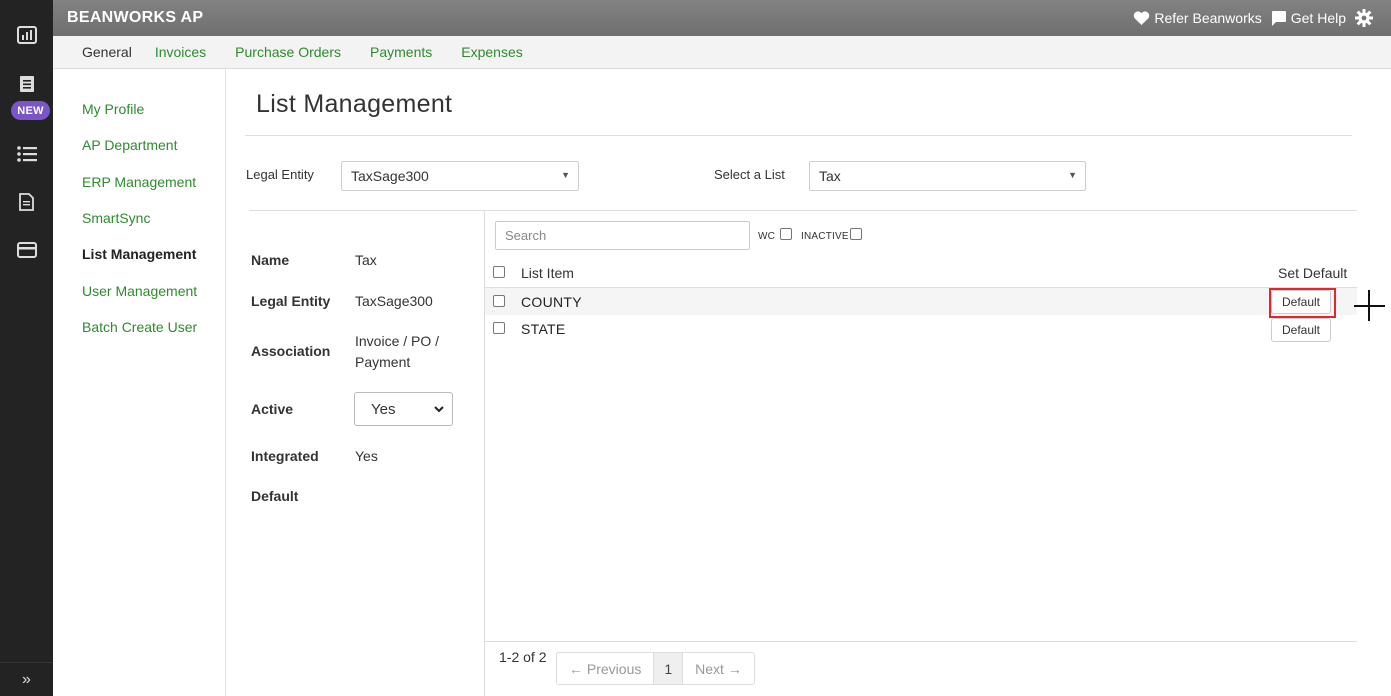  I want to click on inactive-label: INACTIVE, so click(825, 236).